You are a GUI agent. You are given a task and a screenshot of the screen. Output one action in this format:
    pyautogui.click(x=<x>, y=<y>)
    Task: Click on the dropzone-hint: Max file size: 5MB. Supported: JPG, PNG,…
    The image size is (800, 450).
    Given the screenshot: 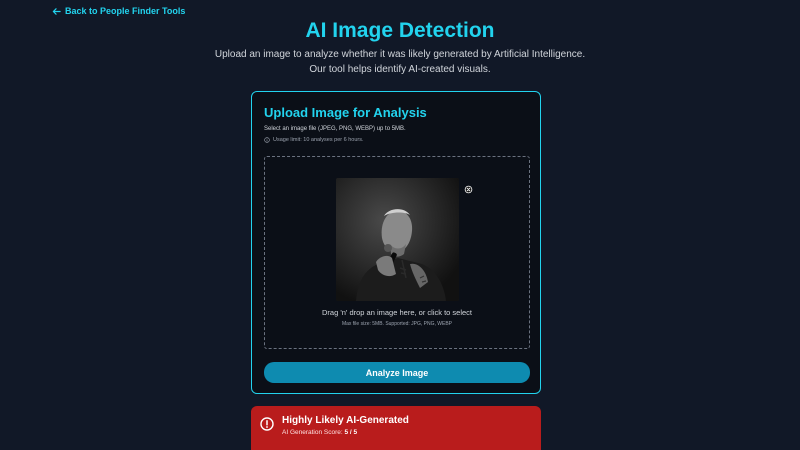 What is the action you would take?
    pyautogui.click(x=397, y=324)
    